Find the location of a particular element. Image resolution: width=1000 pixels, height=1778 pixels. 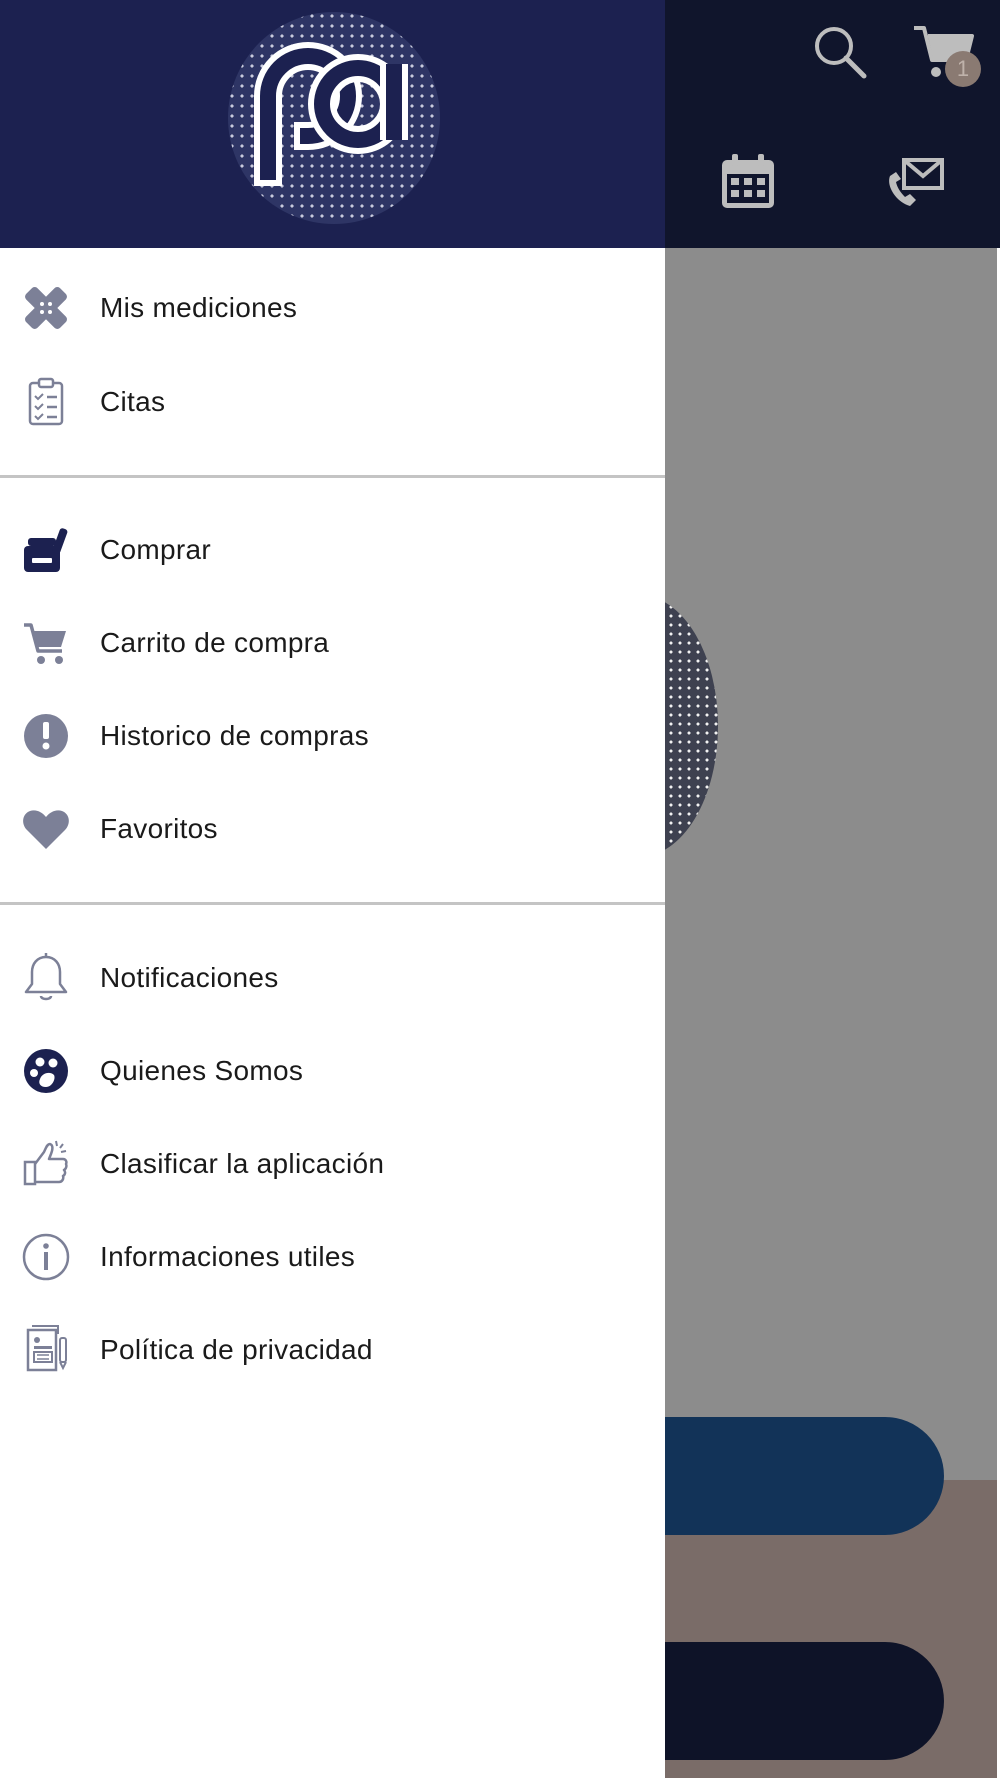

menu-label: Quienes Somos is located at coordinates (202, 1070).